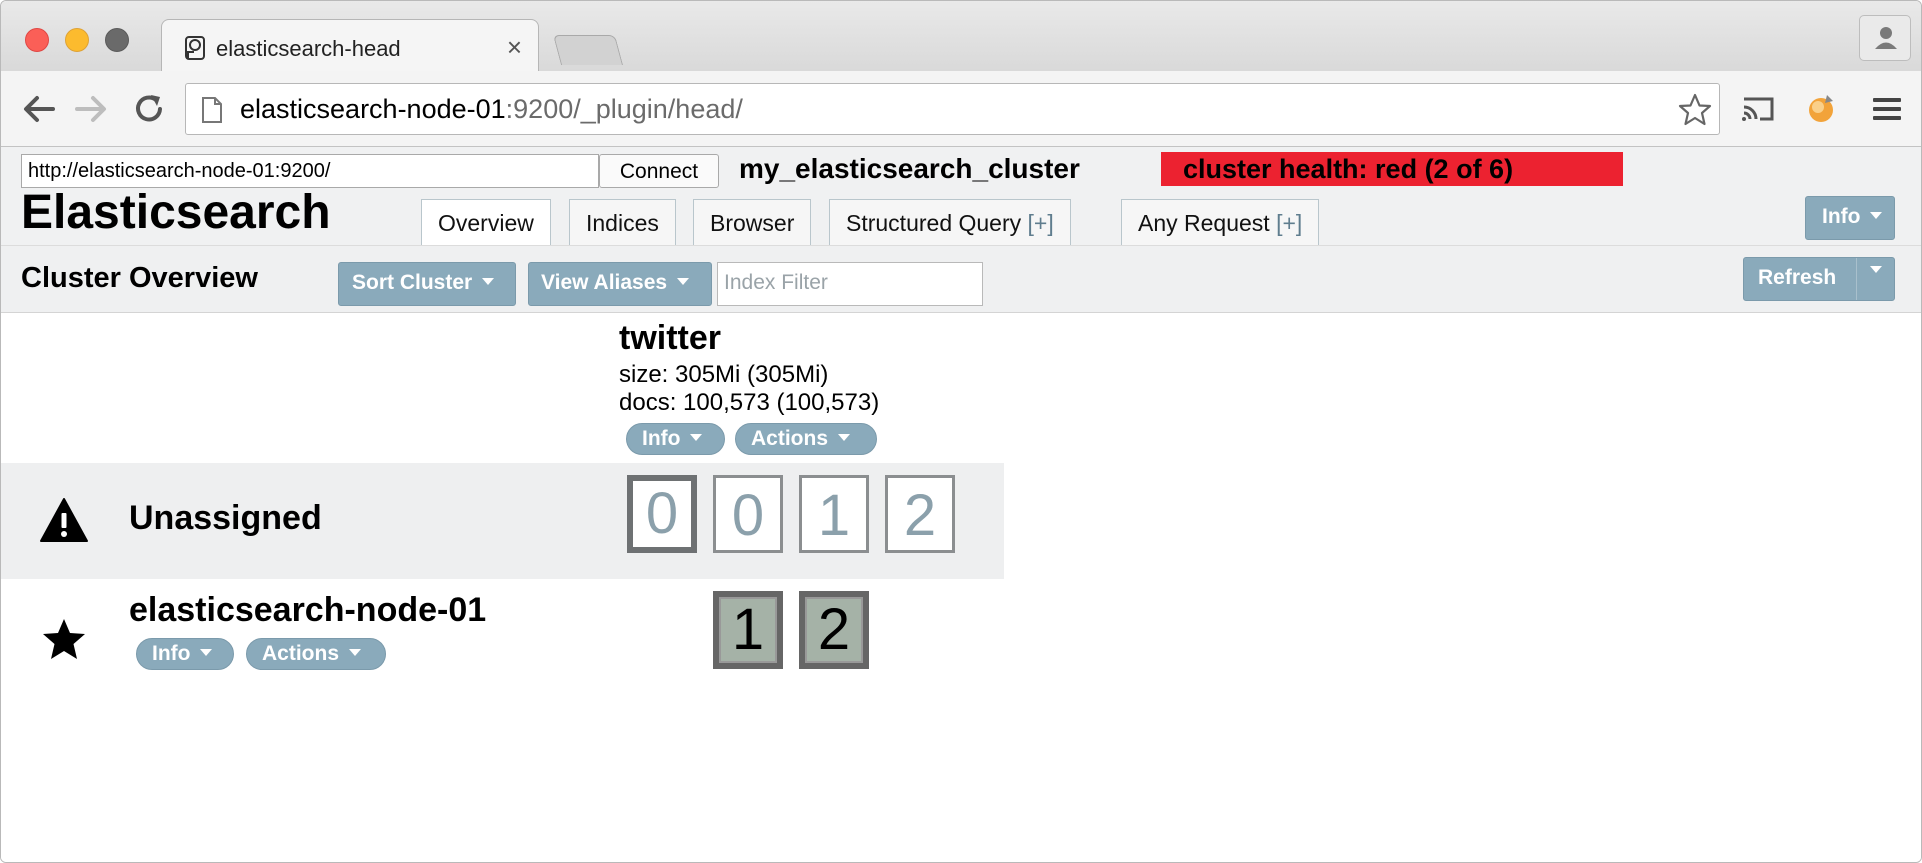  Describe the element at coordinates (1856, 279) in the screenshot. I see `refresh-divider` at that location.